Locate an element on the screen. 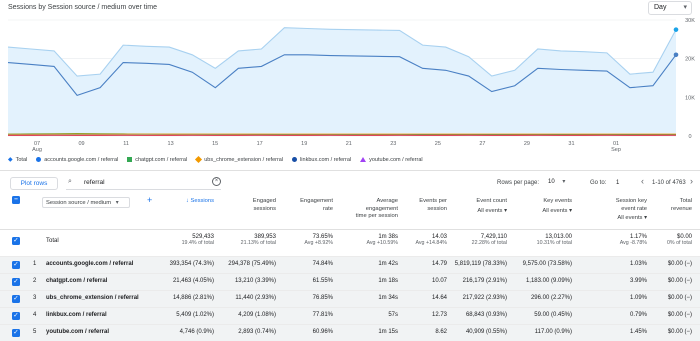  total-subtext: 0% of total is located at coordinates (652, 243).